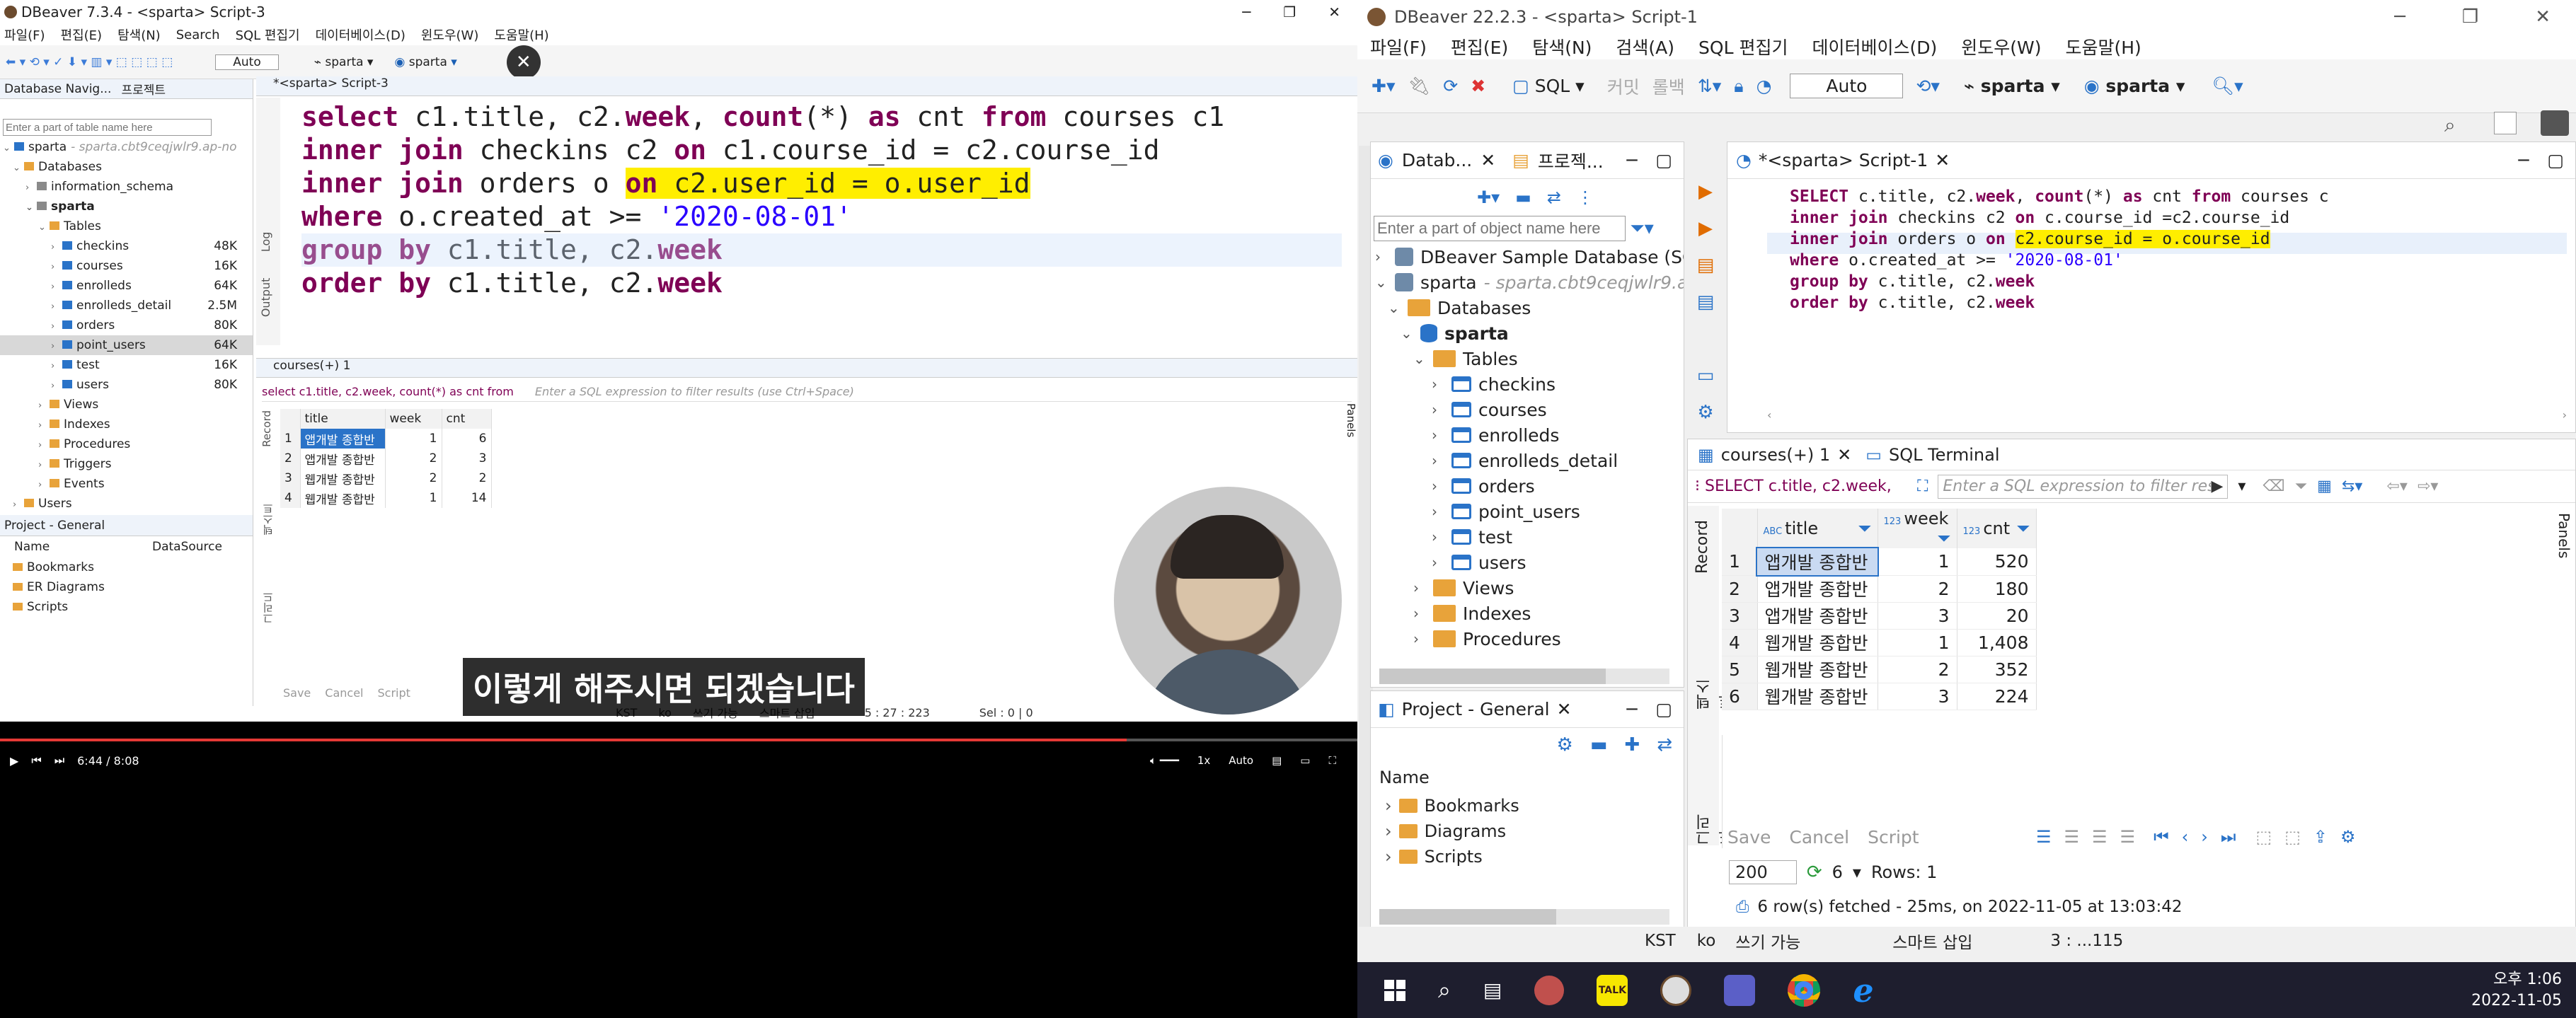 Image resolution: width=2576 pixels, height=1018 pixels. I want to click on minimize-panel-icon: ─, so click(2524, 160).